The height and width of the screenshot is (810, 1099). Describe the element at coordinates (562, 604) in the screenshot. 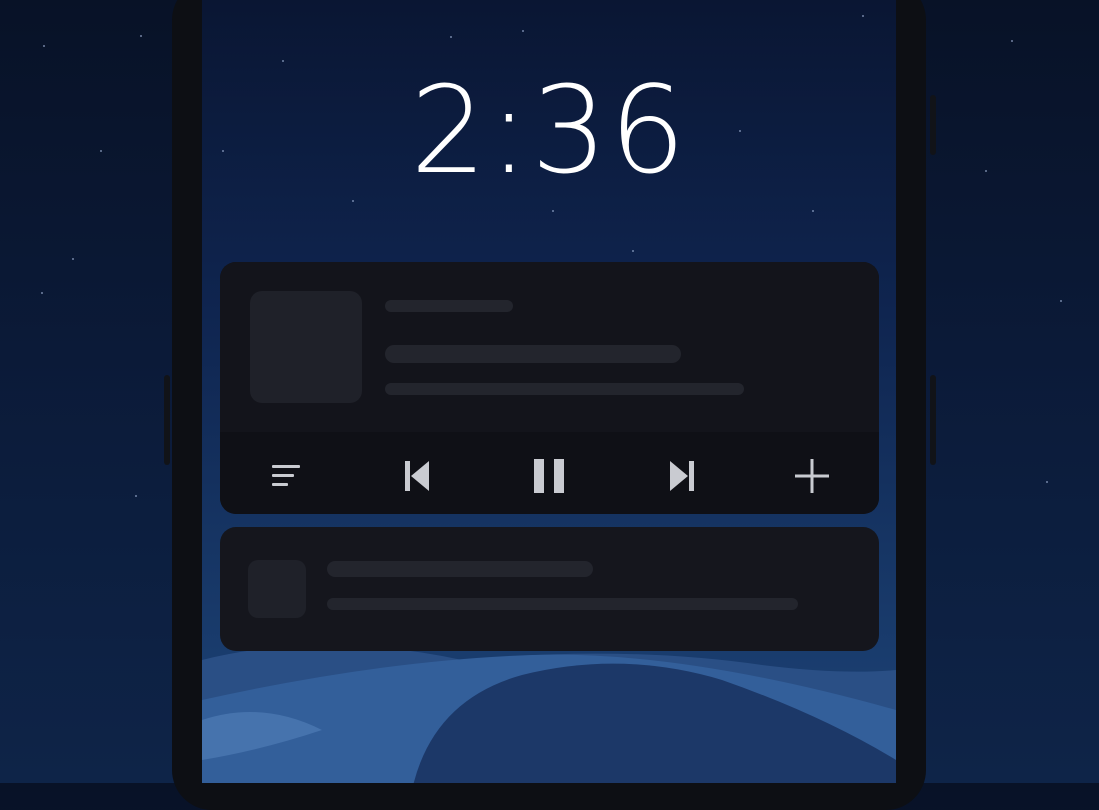

I see `notification-body-placeholder` at that location.